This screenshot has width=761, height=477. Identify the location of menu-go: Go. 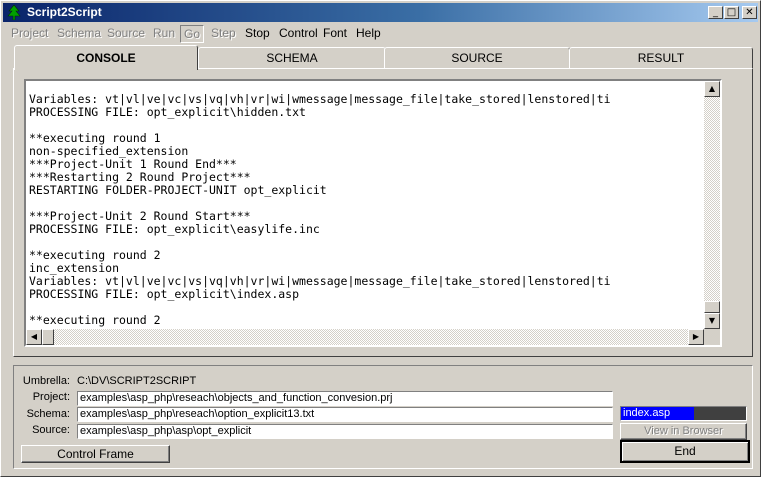
(192, 34).